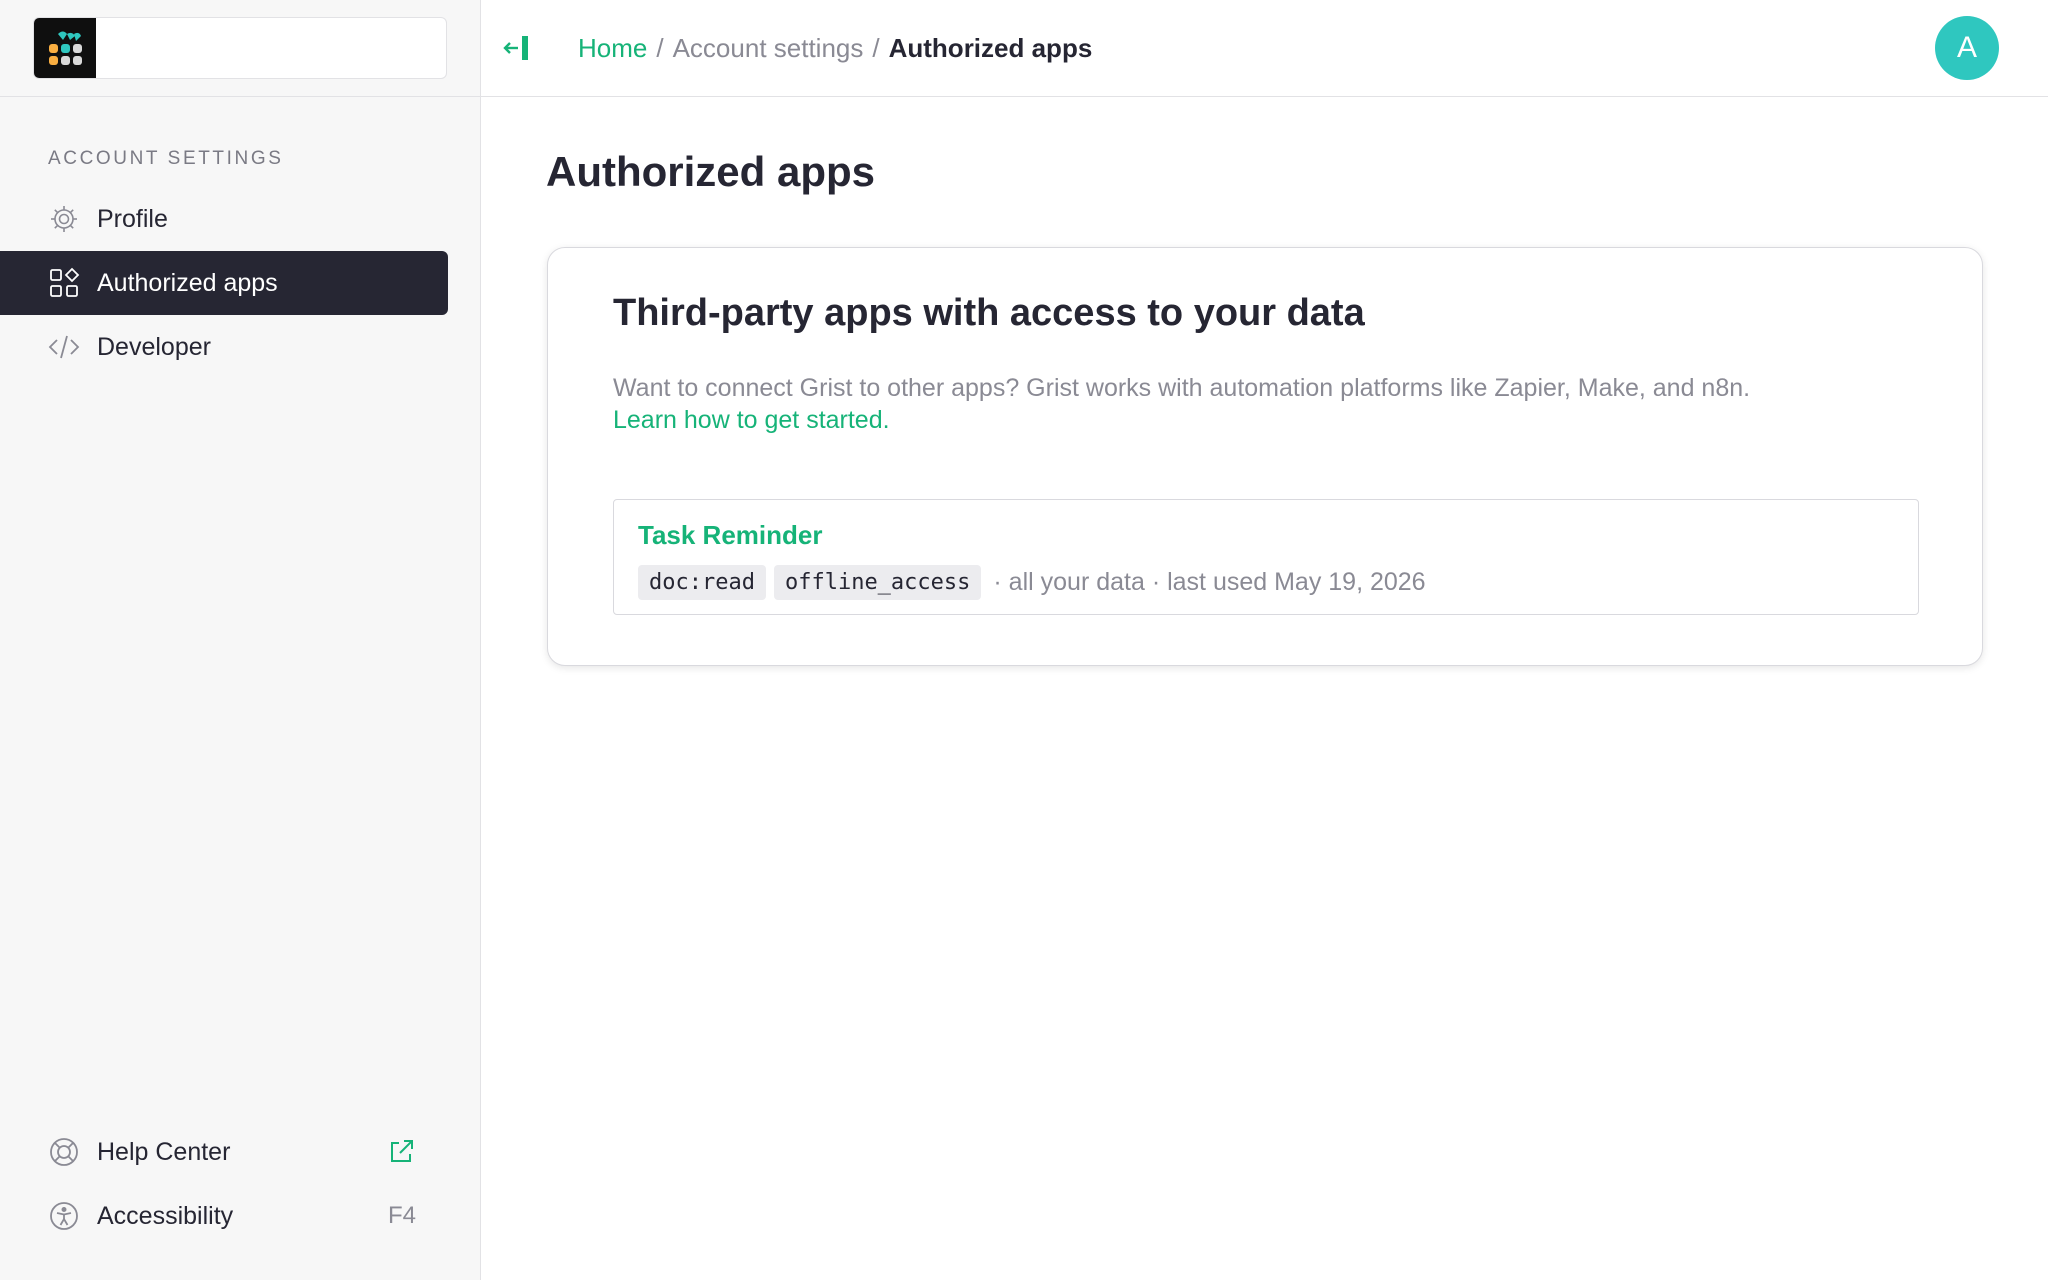  Describe the element at coordinates (1264, 48) in the screenshot. I see `top-bar: Home / Account settings / Authorized apps A` at that location.